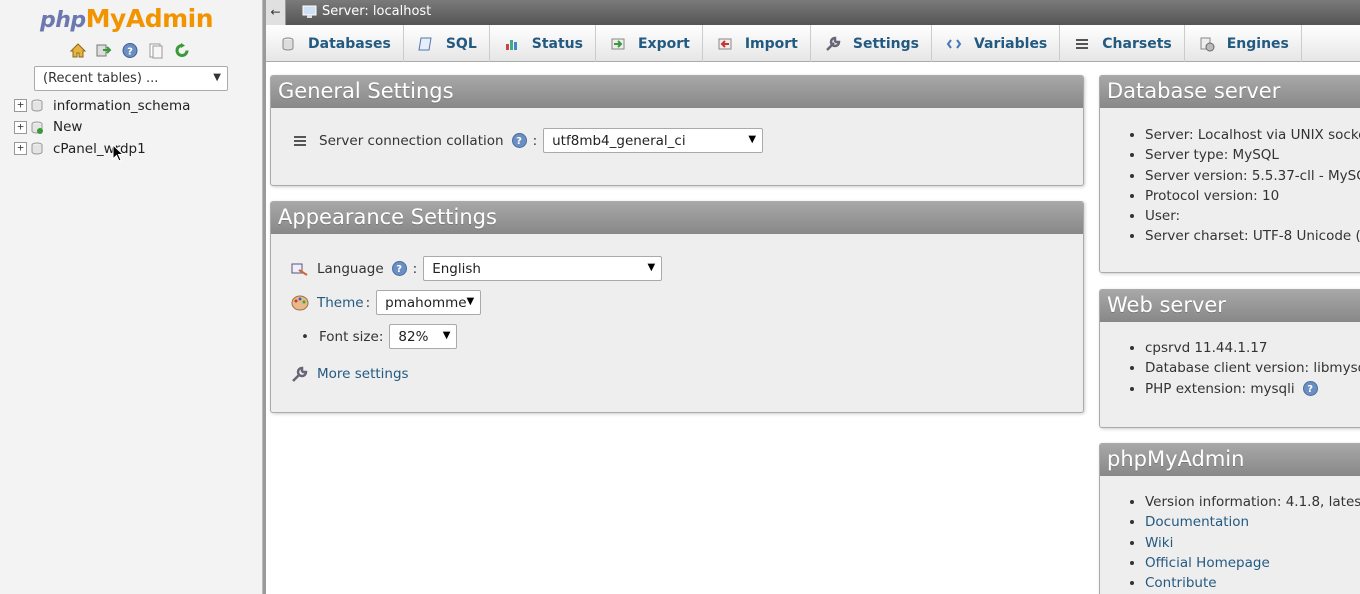  I want to click on tab-export: Export, so click(649, 43).